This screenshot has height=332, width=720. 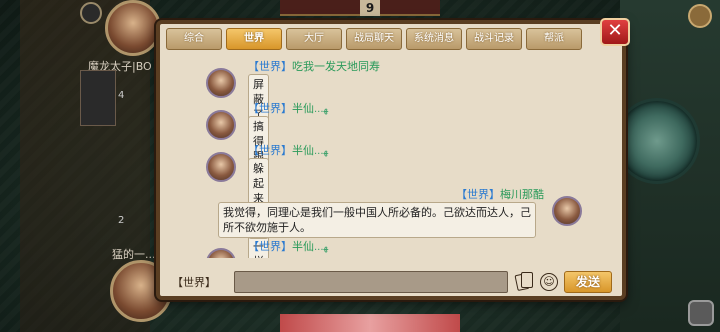 What do you see at coordinates (615, 32) in the screenshot?
I see `close-button: ✕` at bounding box center [615, 32].